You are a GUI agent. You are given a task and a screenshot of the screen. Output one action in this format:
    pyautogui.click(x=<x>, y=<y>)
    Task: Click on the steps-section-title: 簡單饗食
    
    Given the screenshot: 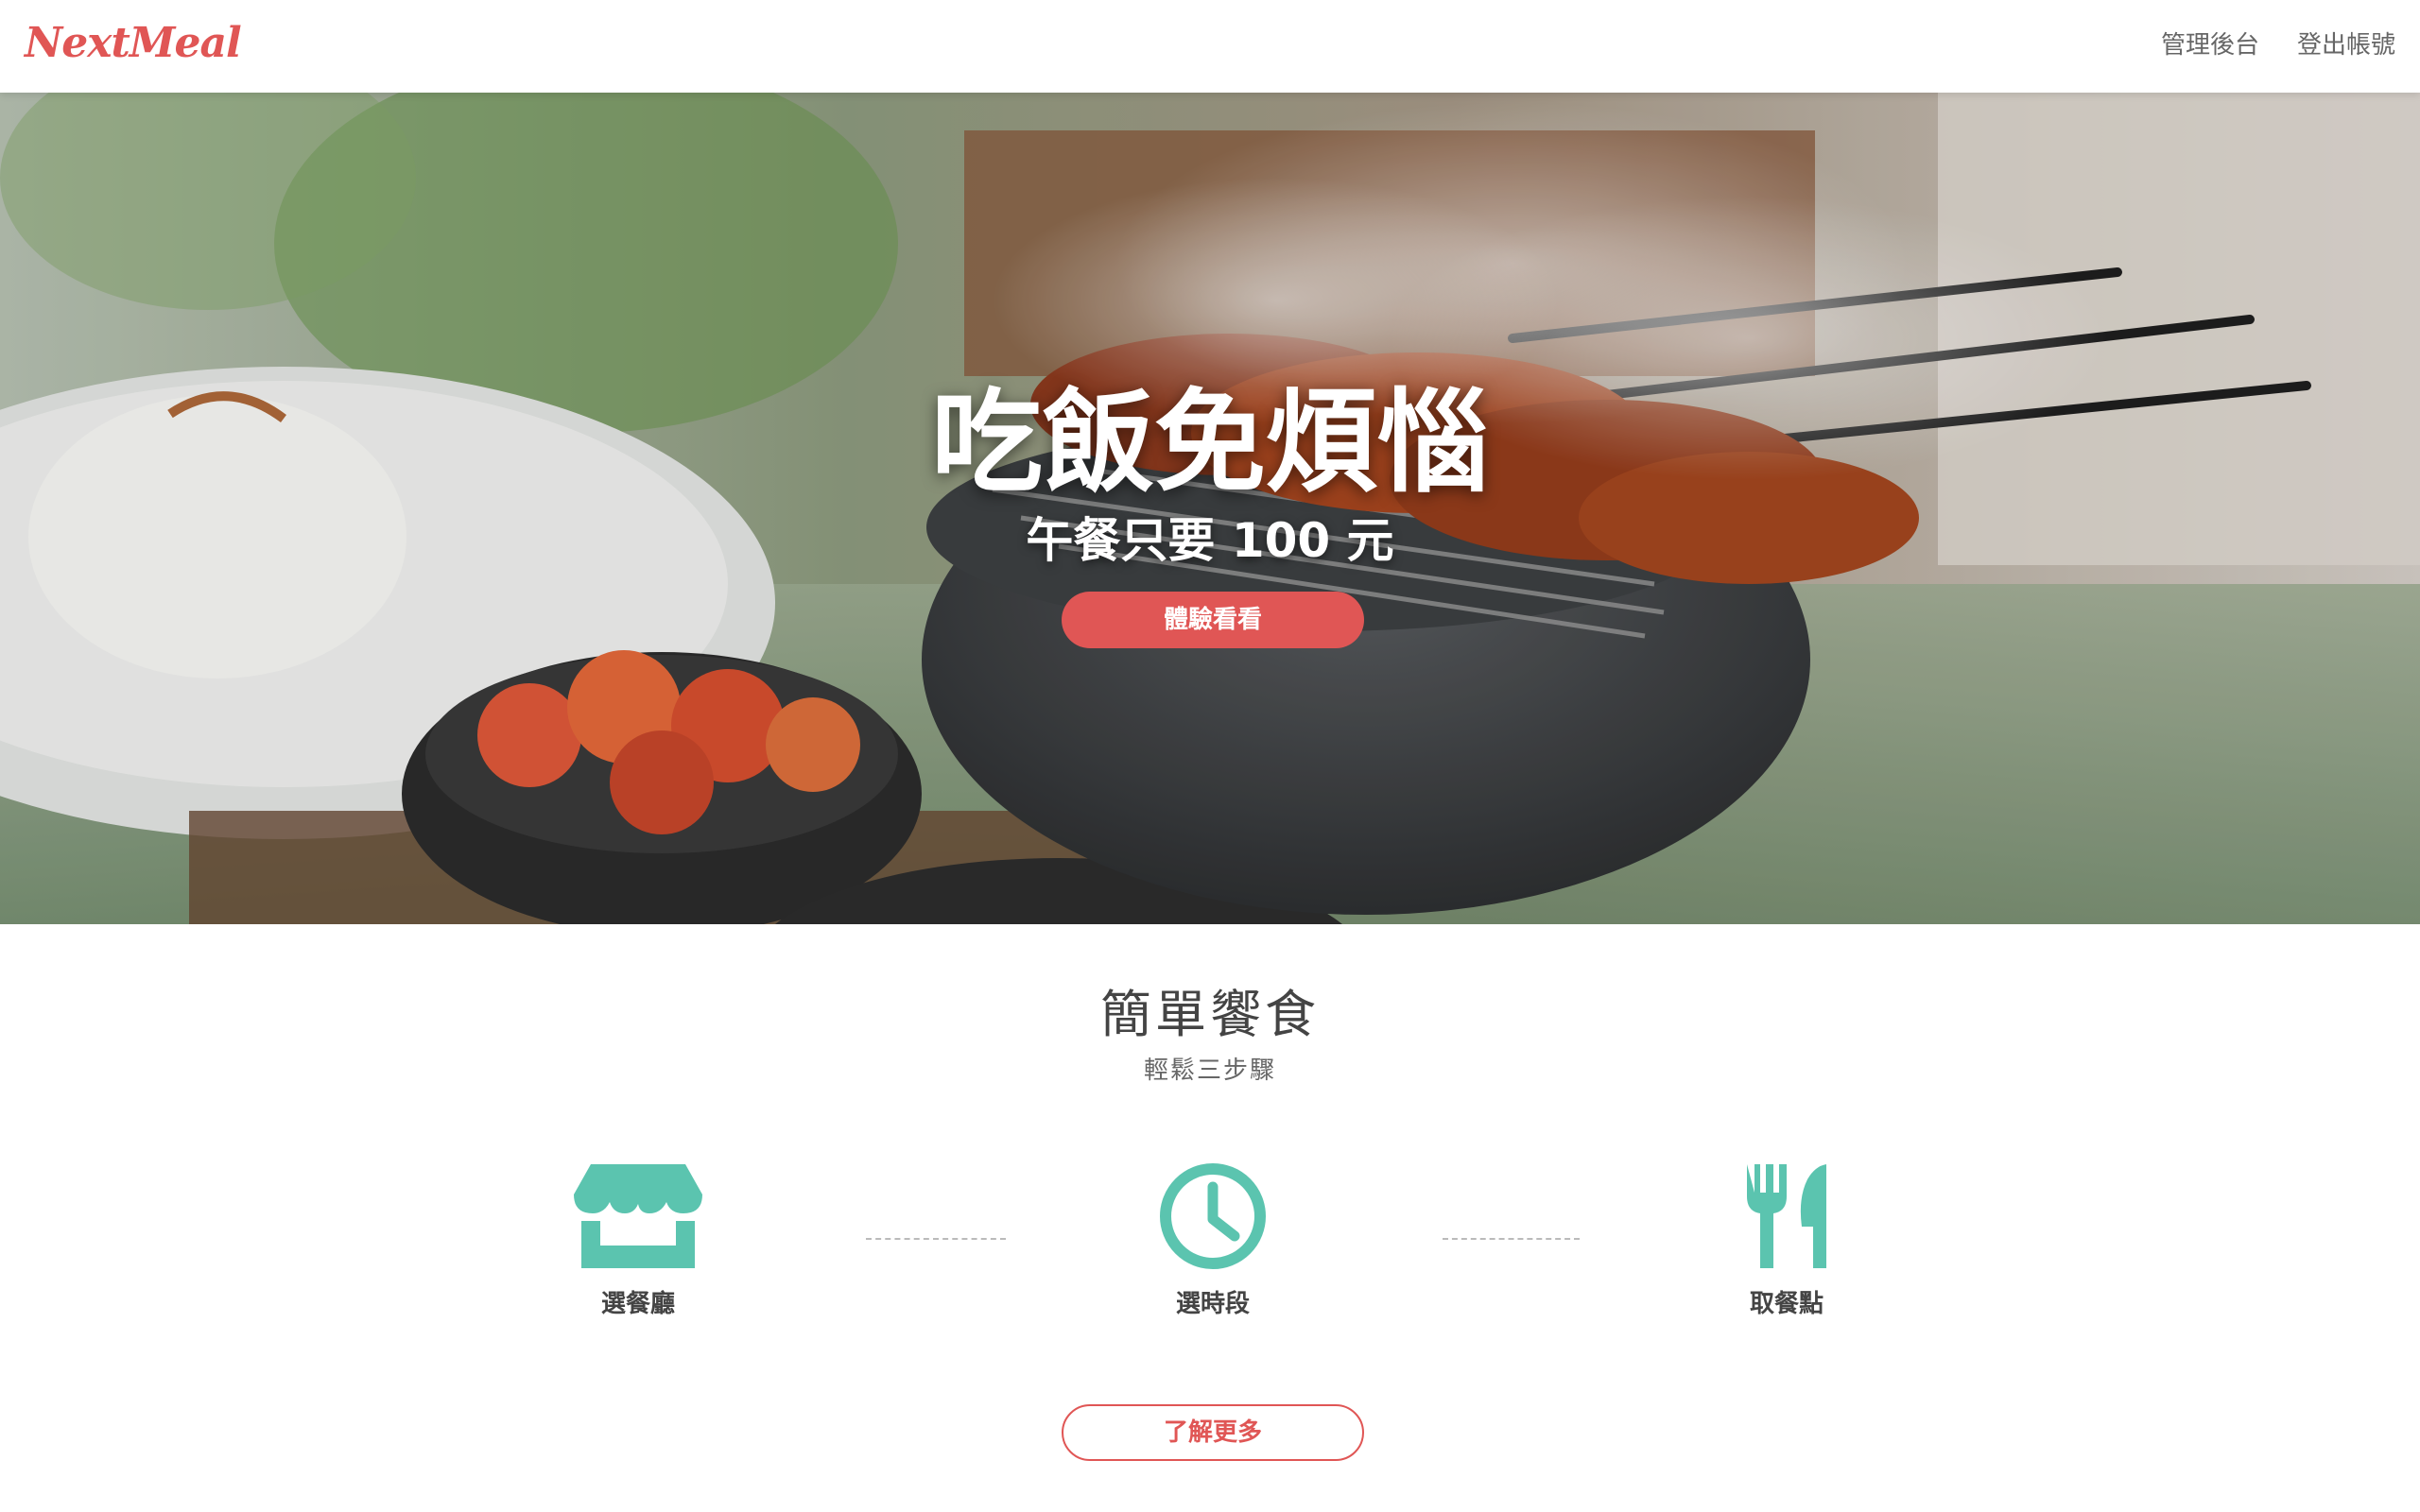 What is the action you would take?
    pyautogui.click(x=1210, y=1014)
    